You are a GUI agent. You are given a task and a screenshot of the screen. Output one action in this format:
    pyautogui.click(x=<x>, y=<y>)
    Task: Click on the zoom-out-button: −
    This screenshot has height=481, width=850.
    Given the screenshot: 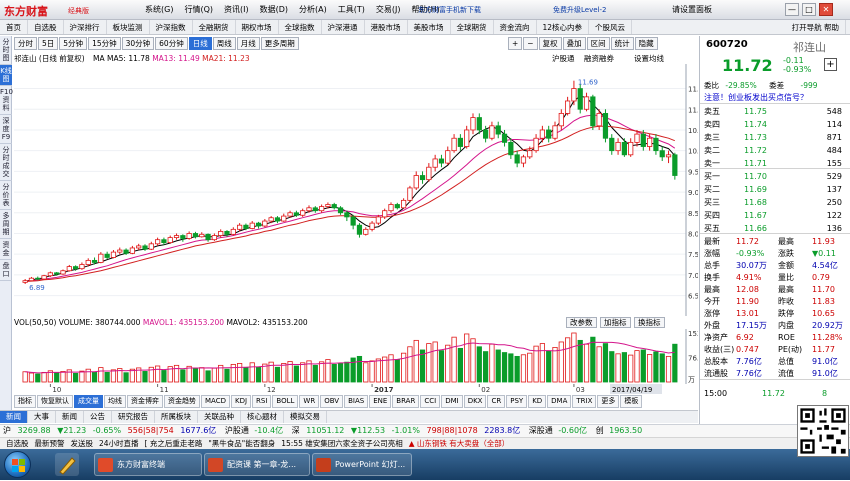 What is the action you would take?
    pyautogui.click(x=530, y=43)
    